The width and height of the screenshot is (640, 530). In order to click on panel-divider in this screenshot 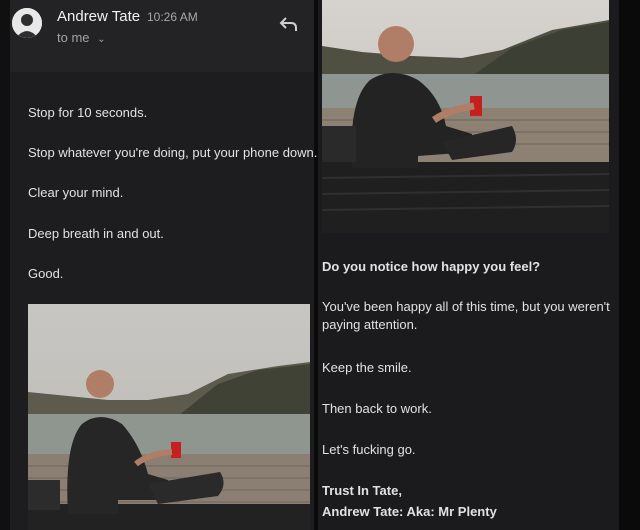, I will do `click(316, 265)`.